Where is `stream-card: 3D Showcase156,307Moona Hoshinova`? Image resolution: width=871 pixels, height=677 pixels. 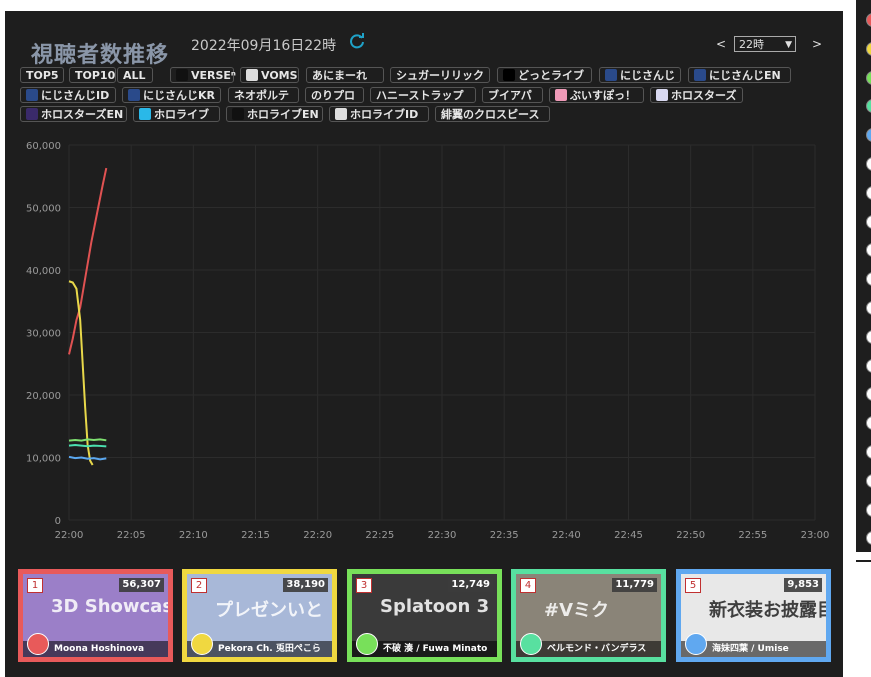
stream-card: 3D Showcase156,307Moona Hoshinova is located at coordinates (95, 615).